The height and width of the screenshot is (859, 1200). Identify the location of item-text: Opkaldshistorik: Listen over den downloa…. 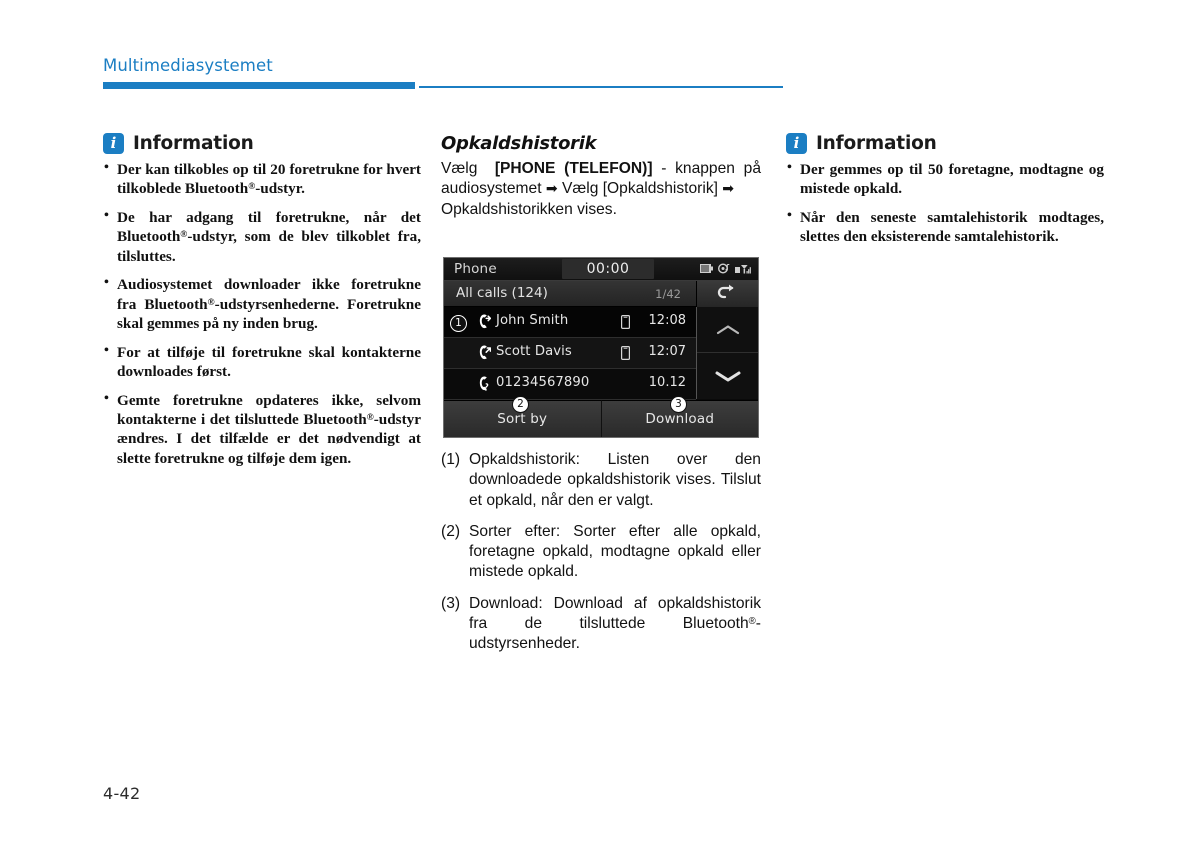
(615, 480).